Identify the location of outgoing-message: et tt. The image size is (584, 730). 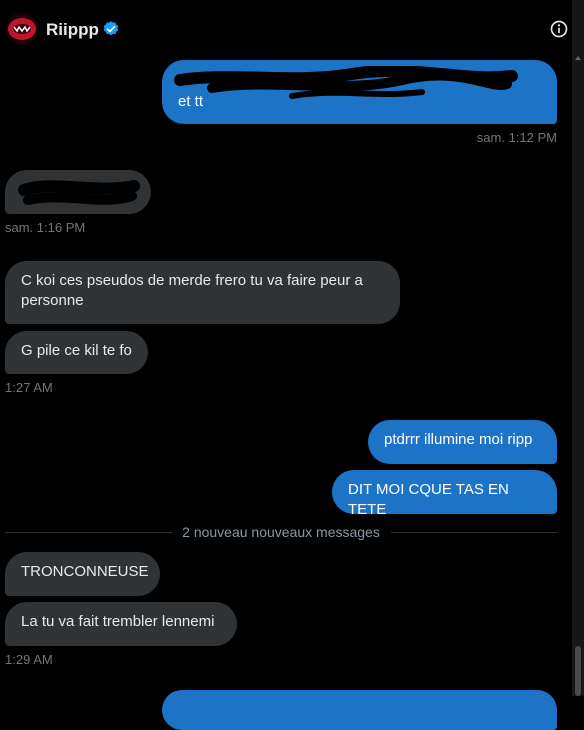
(359, 92).